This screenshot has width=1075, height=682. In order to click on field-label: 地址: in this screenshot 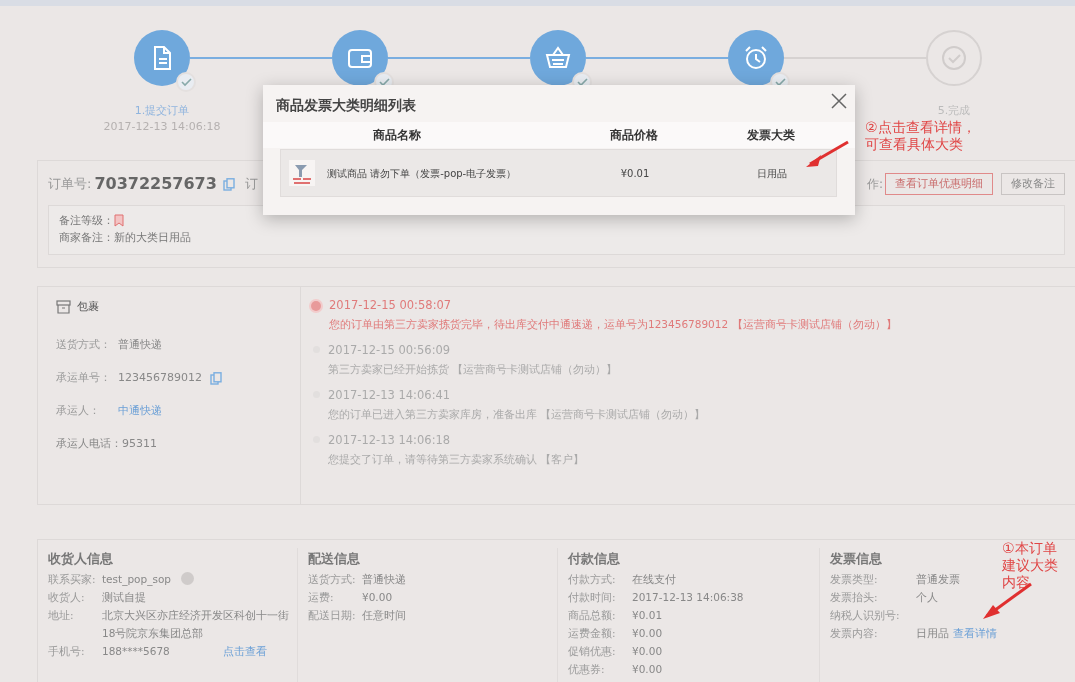, I will do `click(61, 615)`.